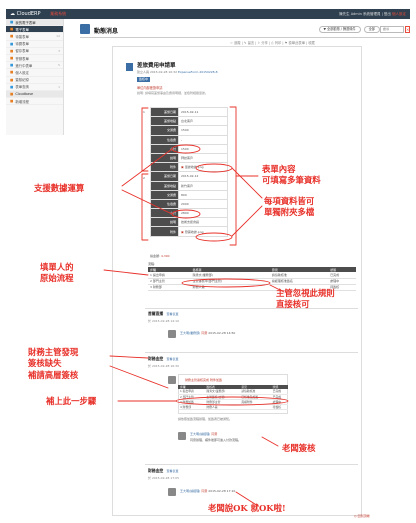  Describe the element at coordinates (299, 448) in the screenshot. I see `annotation-boss-sign: 老闆簽核` at that location.